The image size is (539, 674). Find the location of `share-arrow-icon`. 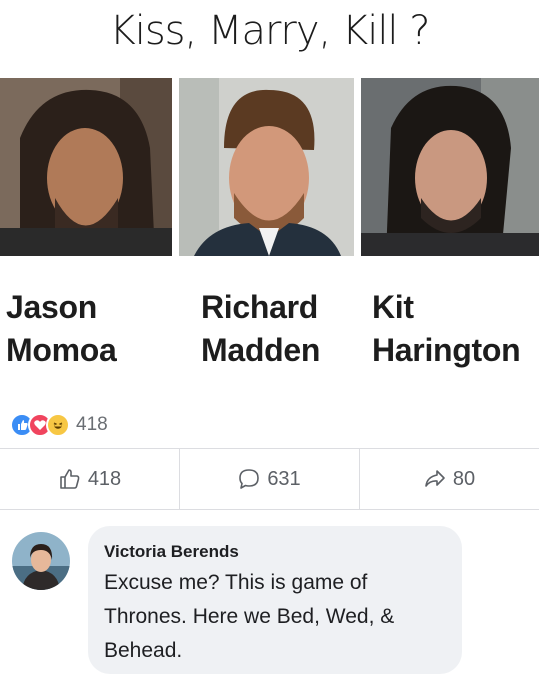

share-arrow-icon is located at coordinates (435, 478).